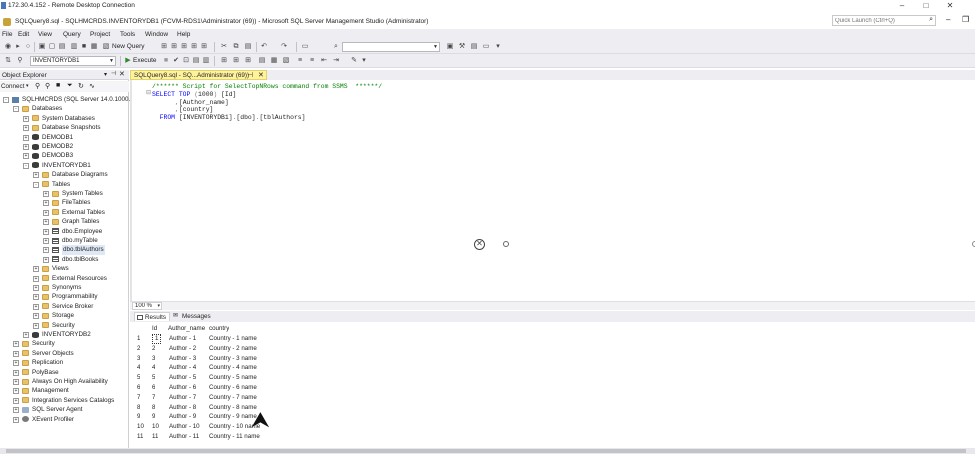 The height and width of the screenshot is (454, 975). I want to click on query-mdx-icon: ⊞, so click(184, 47).